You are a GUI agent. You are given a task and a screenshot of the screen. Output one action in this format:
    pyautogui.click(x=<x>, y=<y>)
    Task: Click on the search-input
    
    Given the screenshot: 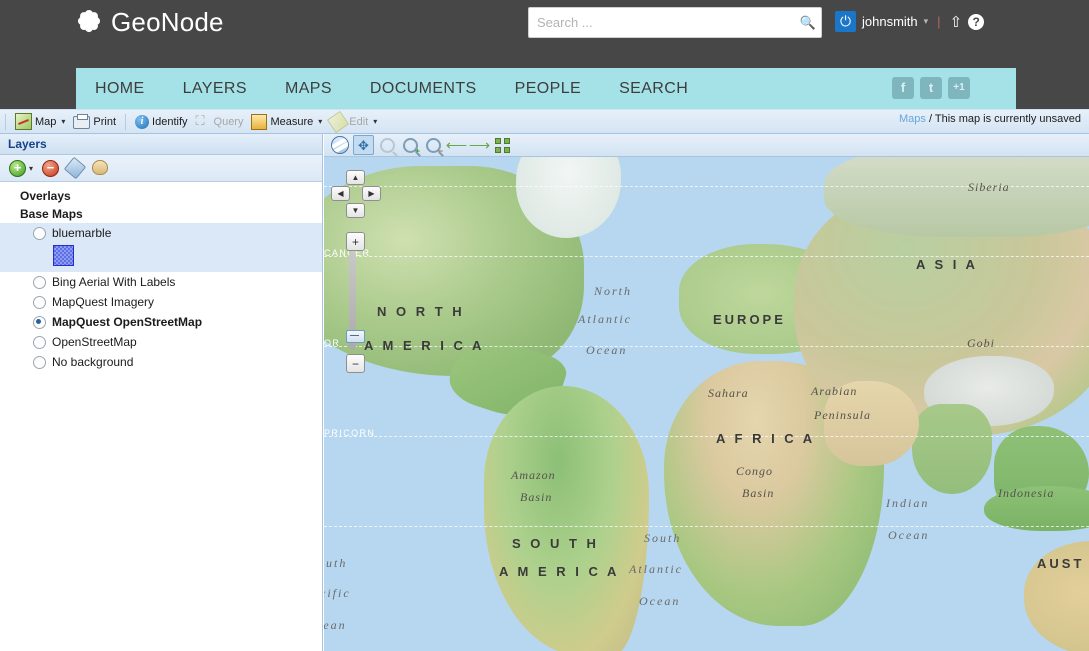 What is the action you would take?
    pyautogui.click(x=662, y=22)
    